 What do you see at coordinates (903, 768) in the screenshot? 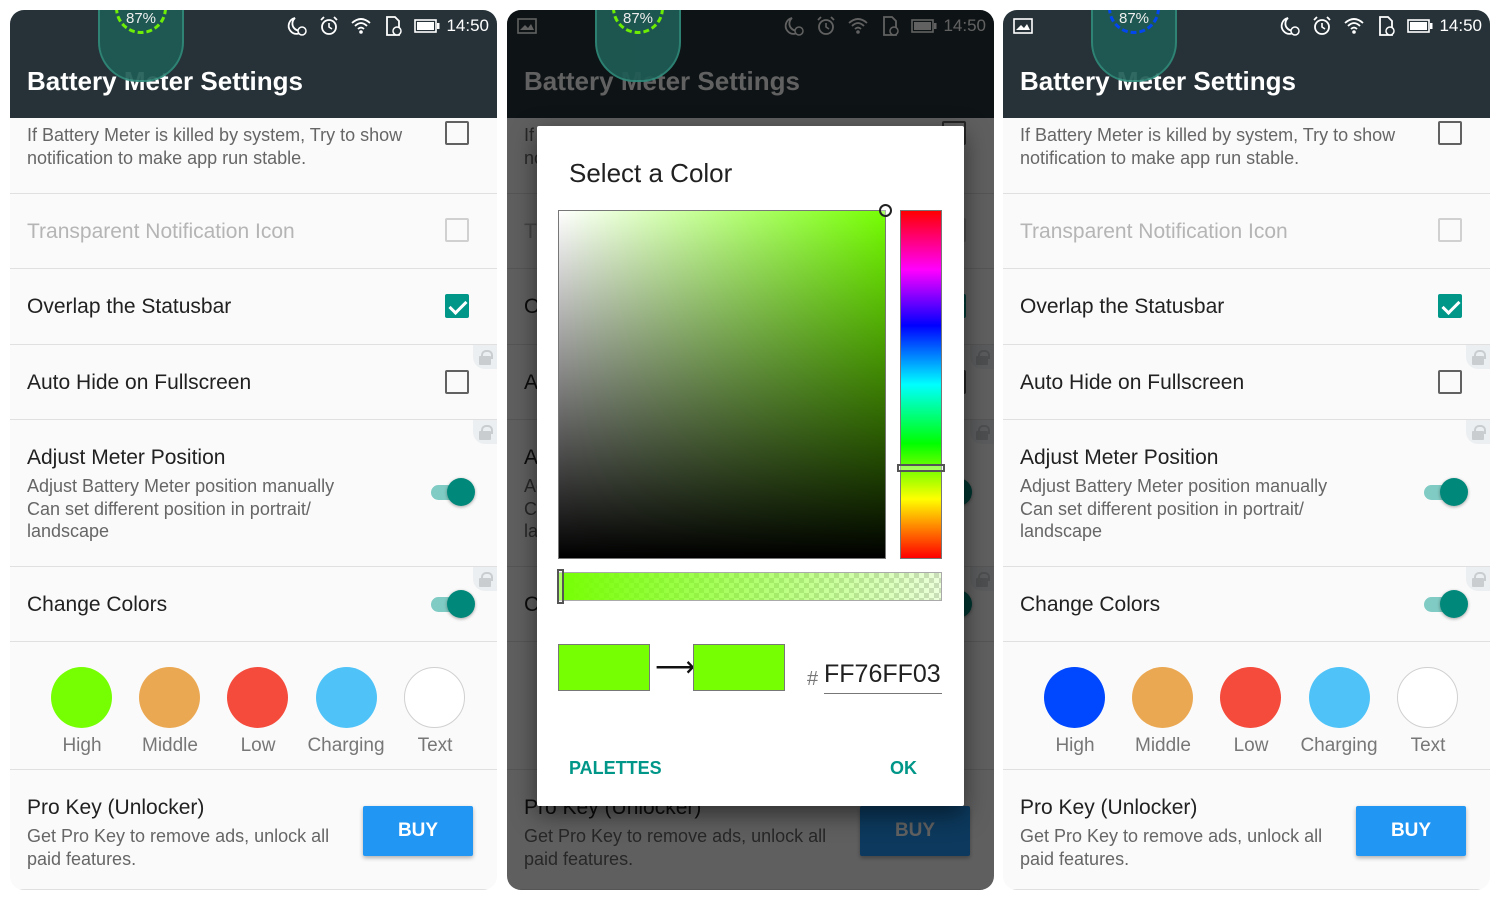
I see `ok-button: OK` at bounding box center [903, 768].